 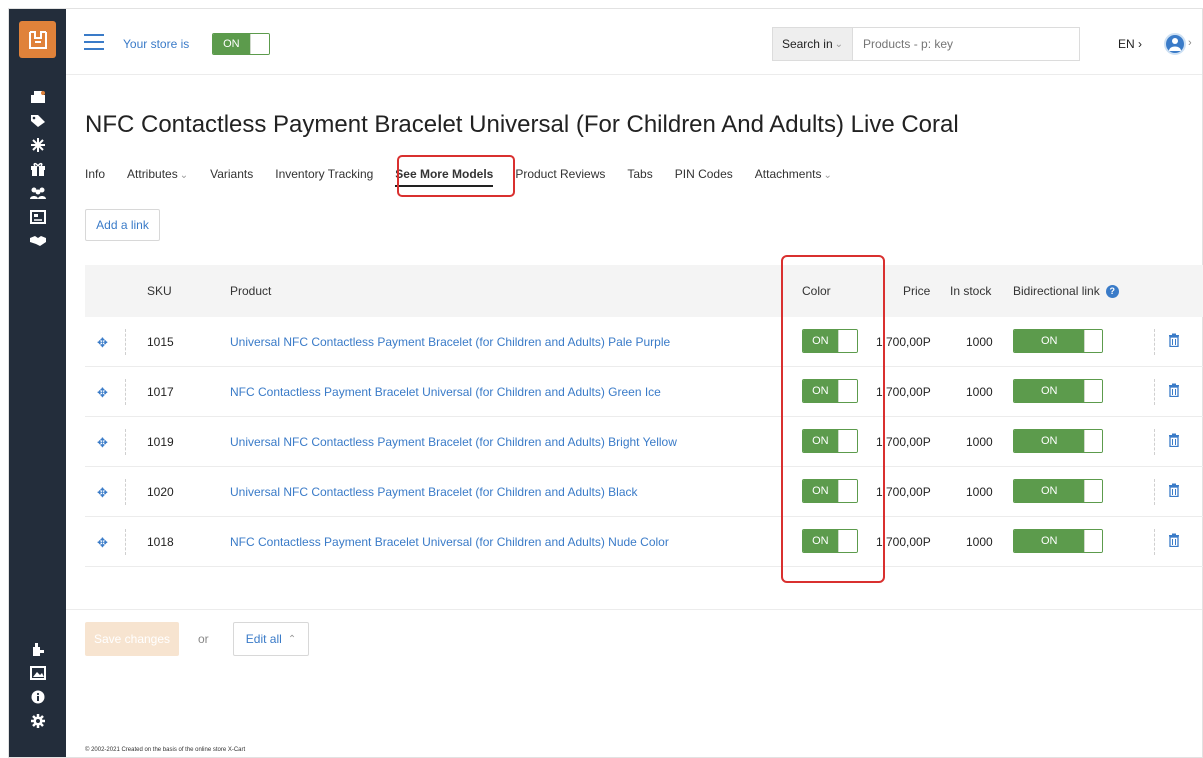 What do you see at coordinates (160, 392) in the screenshot?
I see `sku-cell: 1017` at bounding box center [160, 392].